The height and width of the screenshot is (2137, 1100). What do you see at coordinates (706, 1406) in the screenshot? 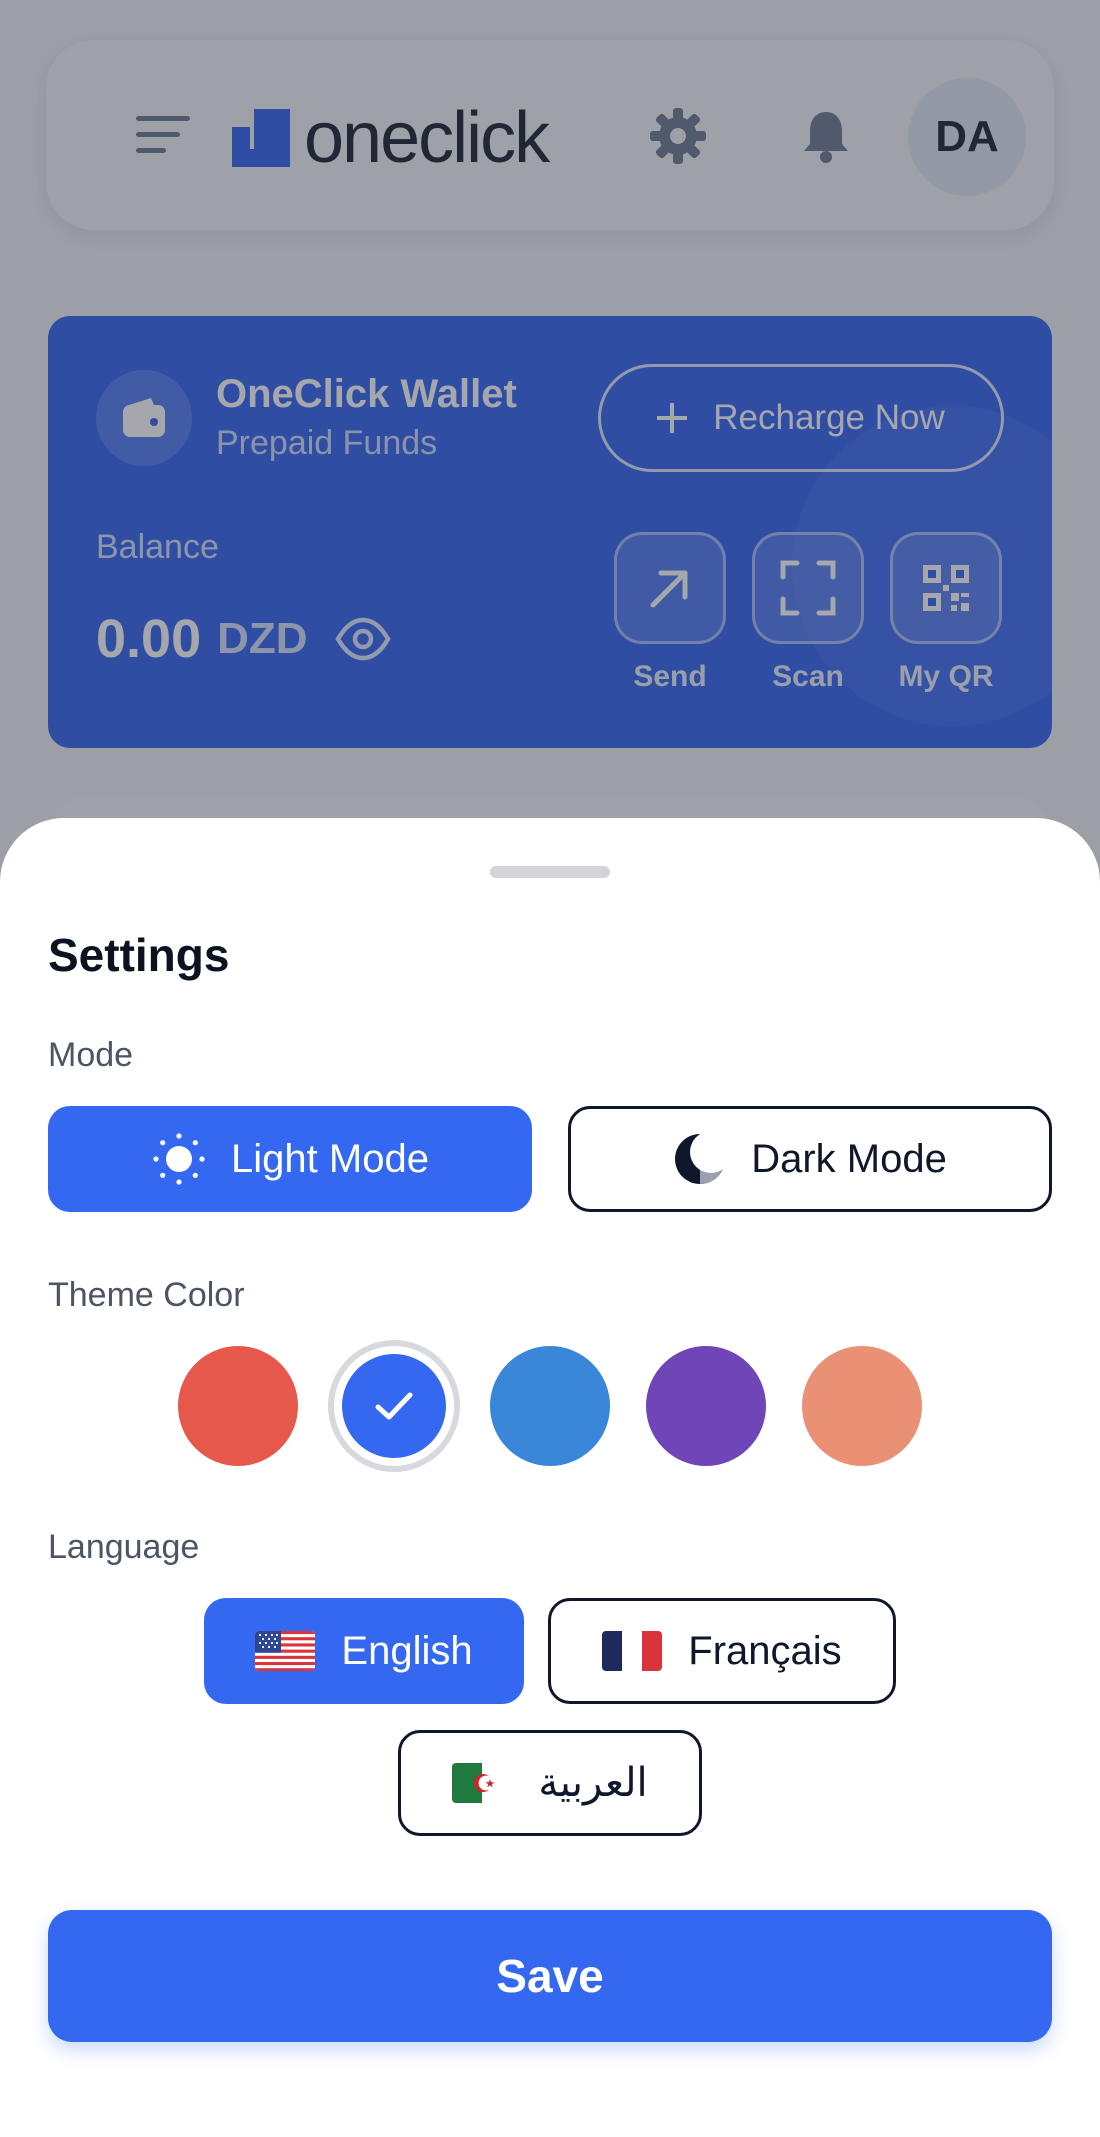
I see `theme-swatch-purple` at bounding box center [706, 1406].